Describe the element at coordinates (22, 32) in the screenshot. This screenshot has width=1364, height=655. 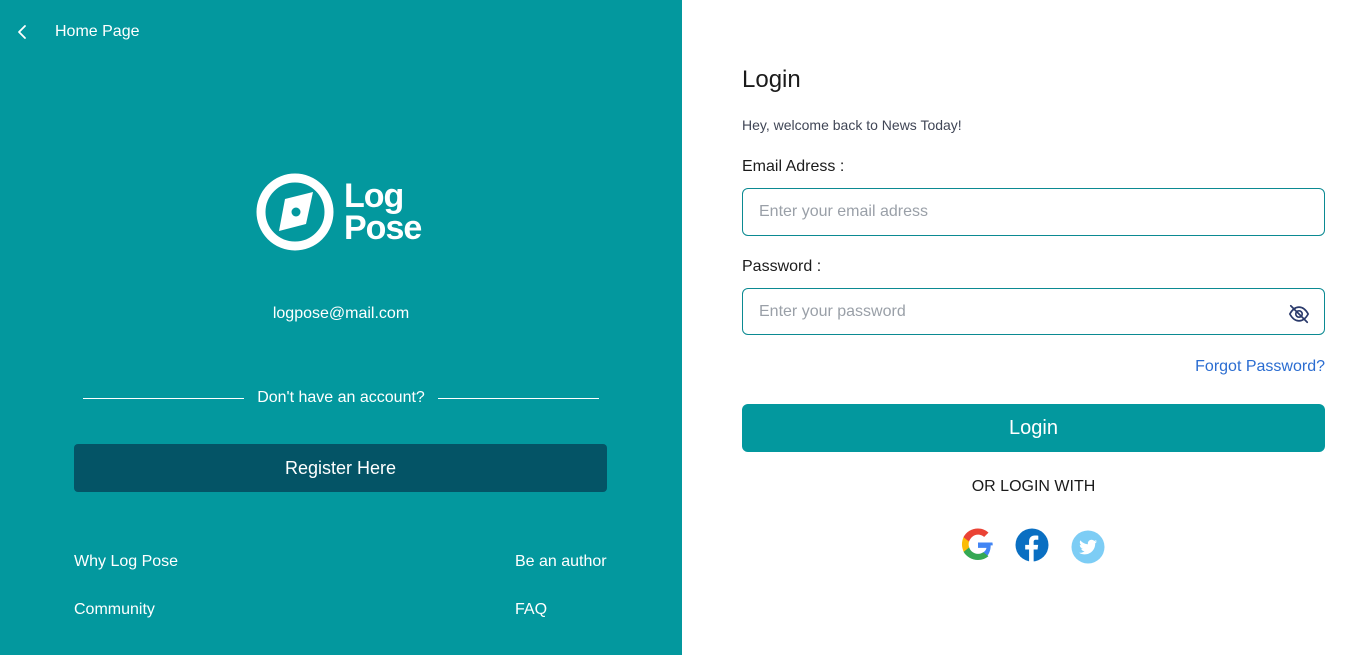
I see `chevron-left-icon` at that location.